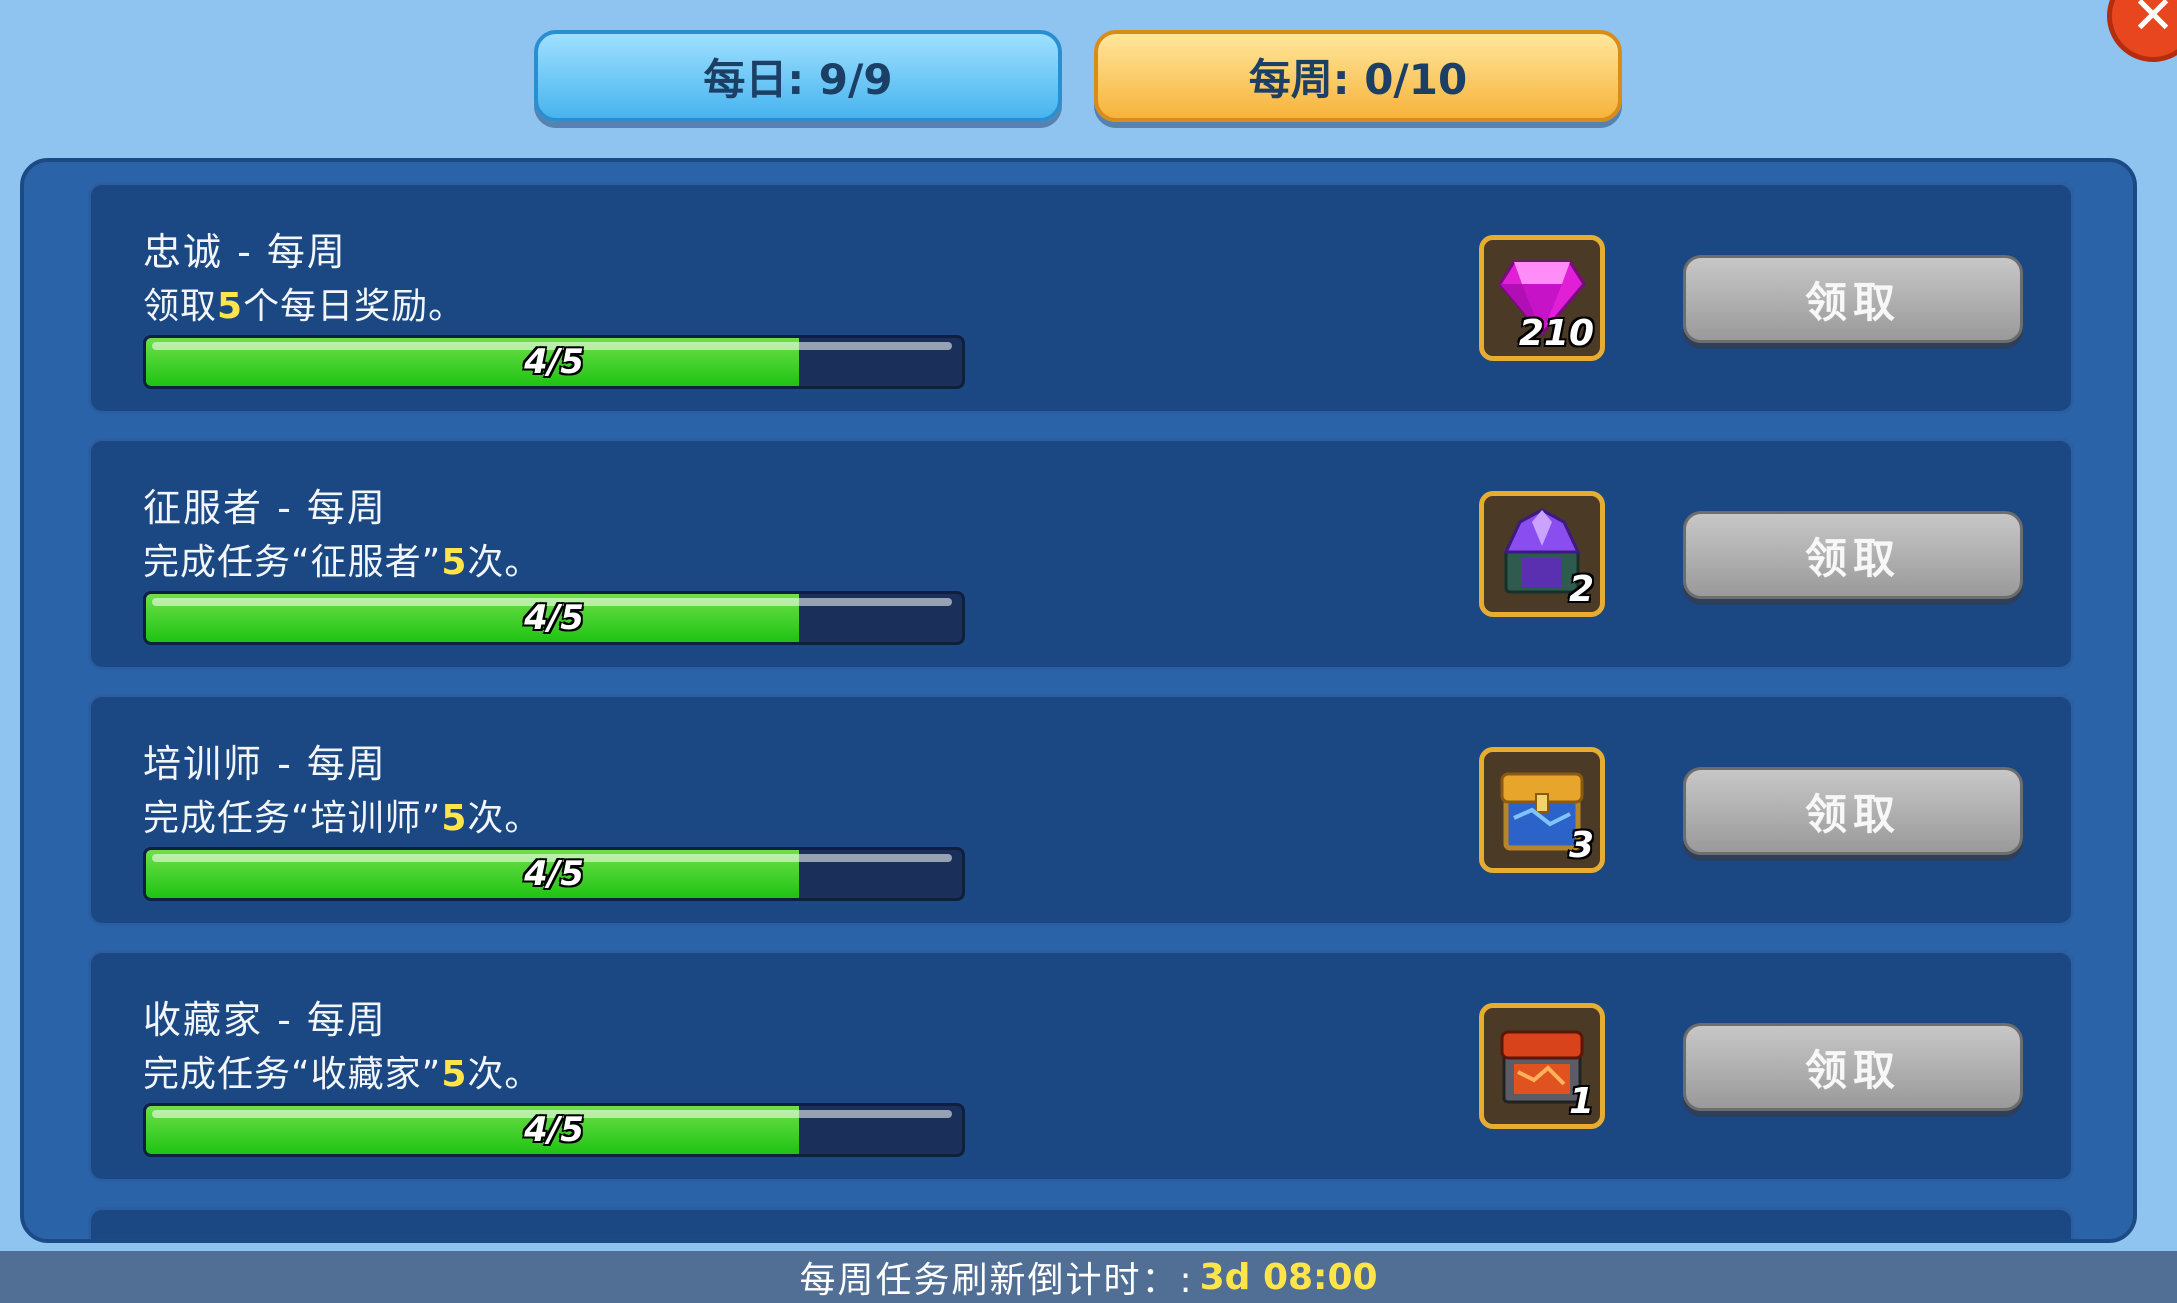 This screenshot has height=1303, width=2177. What do you see at coordinates (180, 306) in the screenshot?
I see `desc-text: 领取` at bounding box center [180, 306].